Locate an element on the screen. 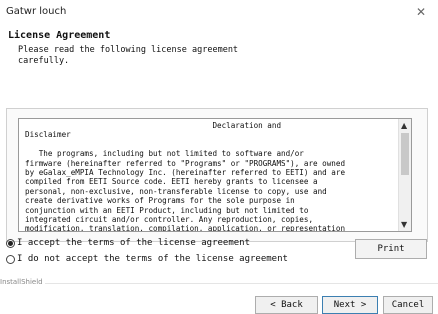  radio-selected-dot is located at coordinates (10, 243).